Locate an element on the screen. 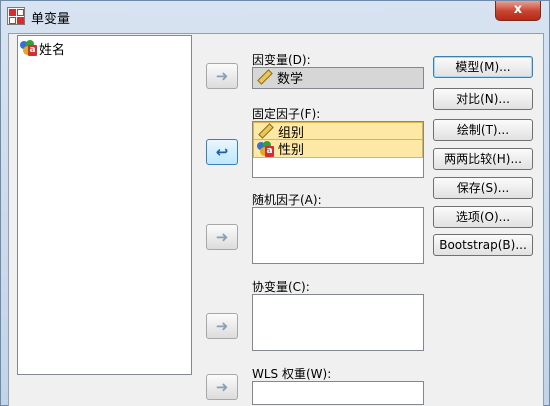 The height and width of the screenshot is (406, 550). random-factors-label: 随机因子(A): is located at coordinates (287, 200).